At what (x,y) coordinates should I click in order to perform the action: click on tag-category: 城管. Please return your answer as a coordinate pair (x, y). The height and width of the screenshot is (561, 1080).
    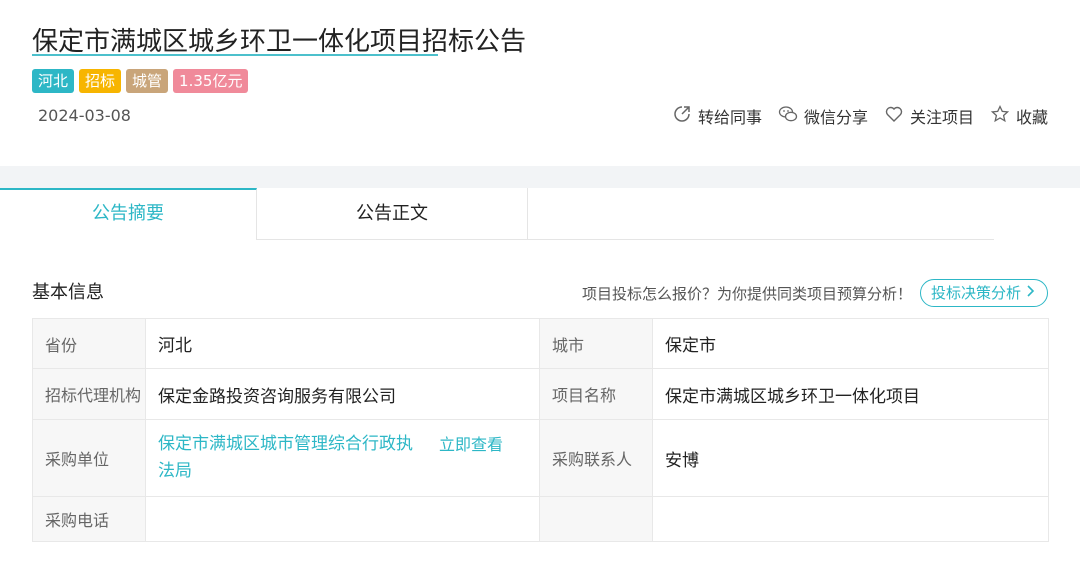
    Looking at the image, I should click on (147, 81).